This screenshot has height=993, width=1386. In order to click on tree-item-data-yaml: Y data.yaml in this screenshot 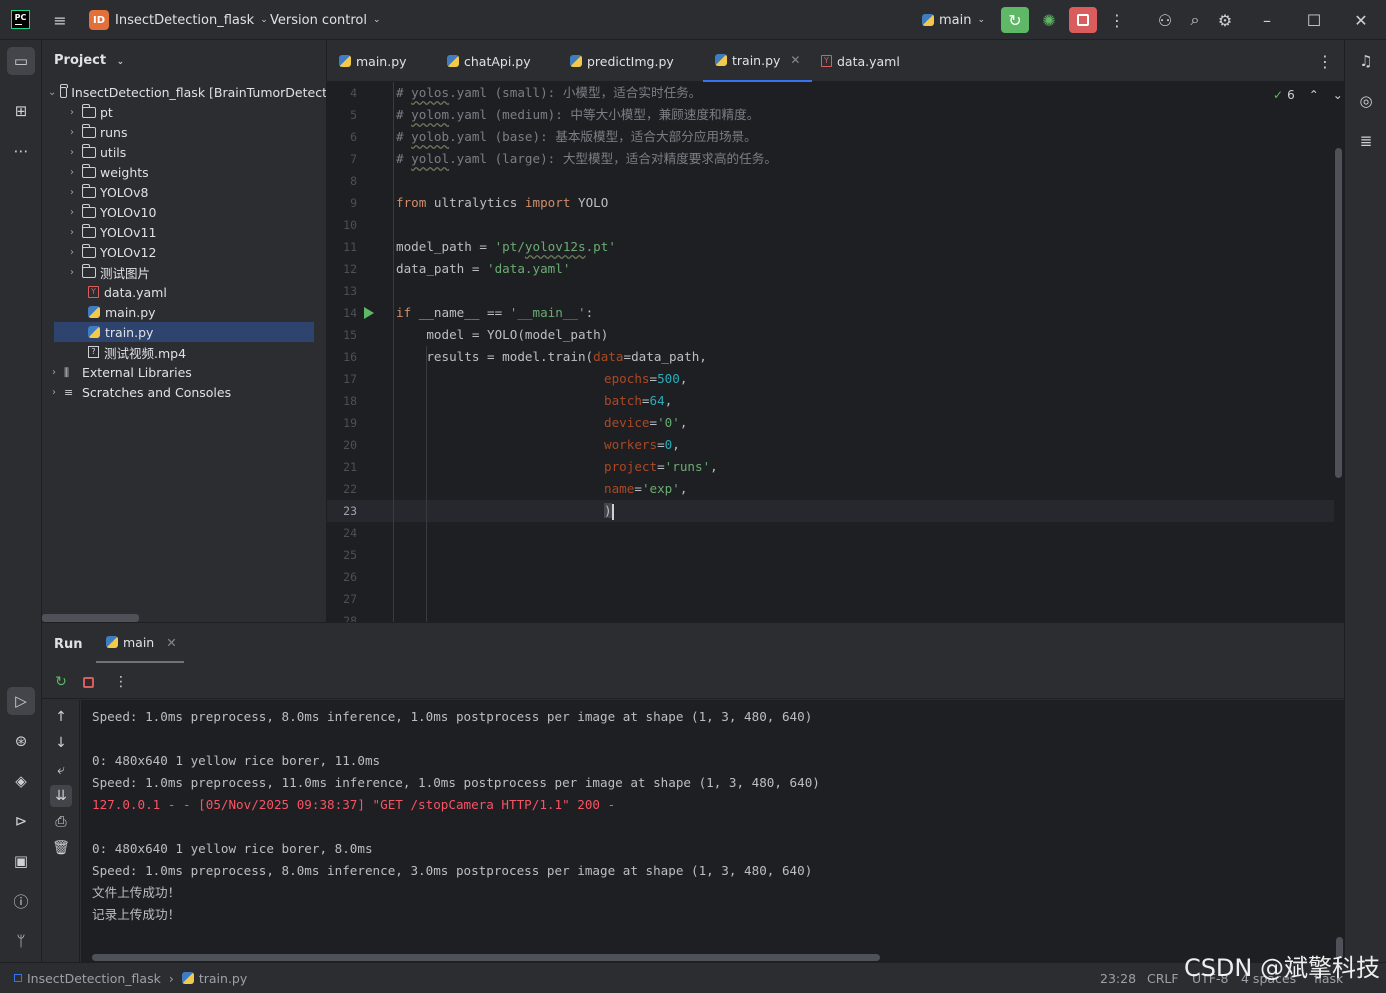, I will do `click(184, 292)`.